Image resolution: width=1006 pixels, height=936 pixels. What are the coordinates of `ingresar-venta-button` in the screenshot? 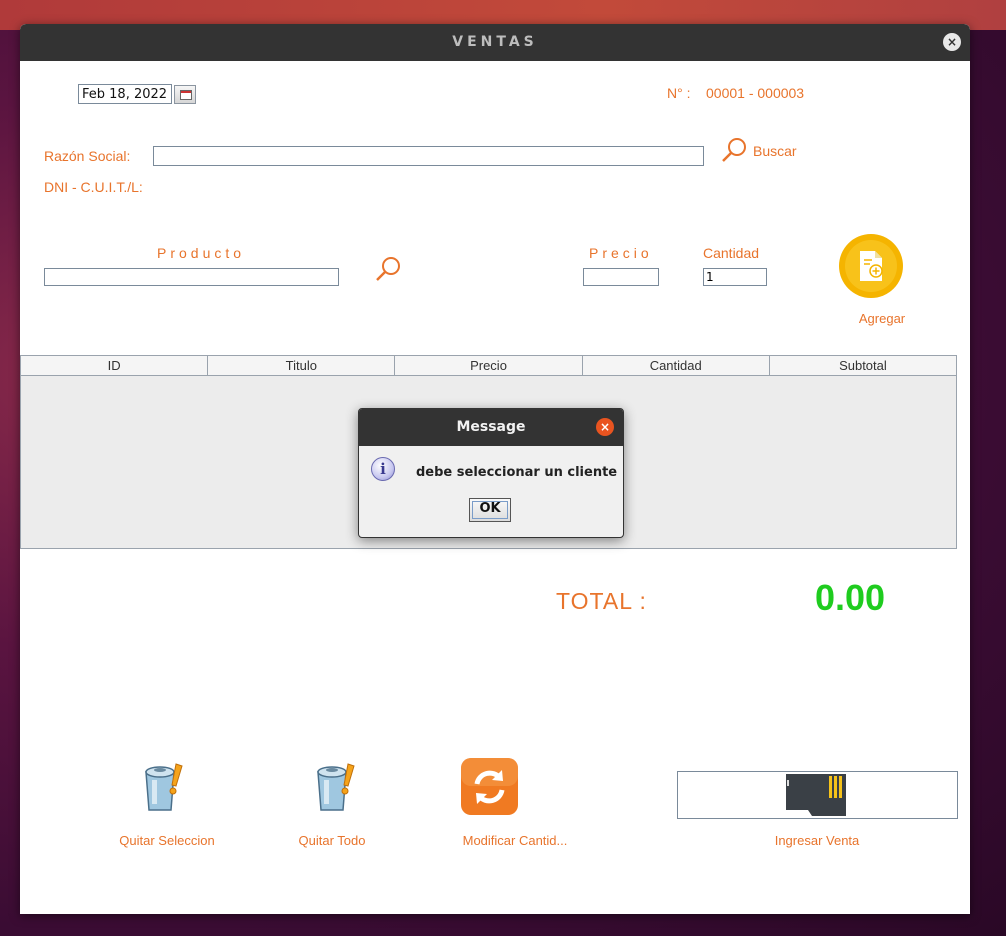 It's located at (817, 795).